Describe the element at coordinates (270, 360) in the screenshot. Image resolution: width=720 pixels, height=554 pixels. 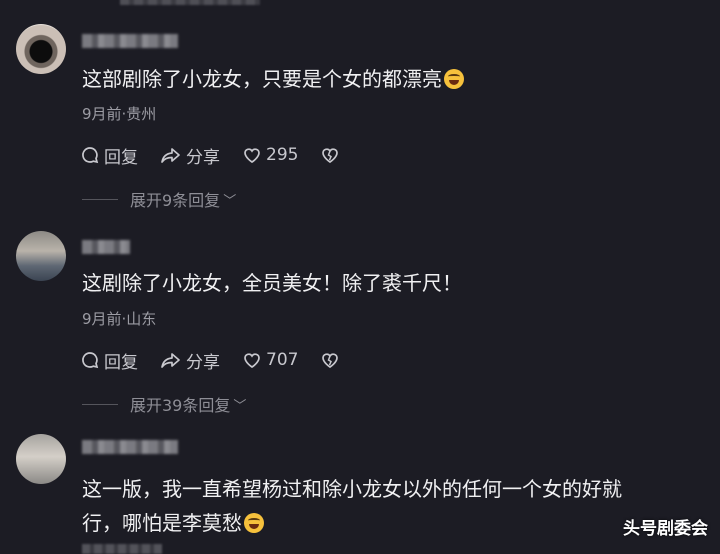
I see `like-button: 707` at that location.